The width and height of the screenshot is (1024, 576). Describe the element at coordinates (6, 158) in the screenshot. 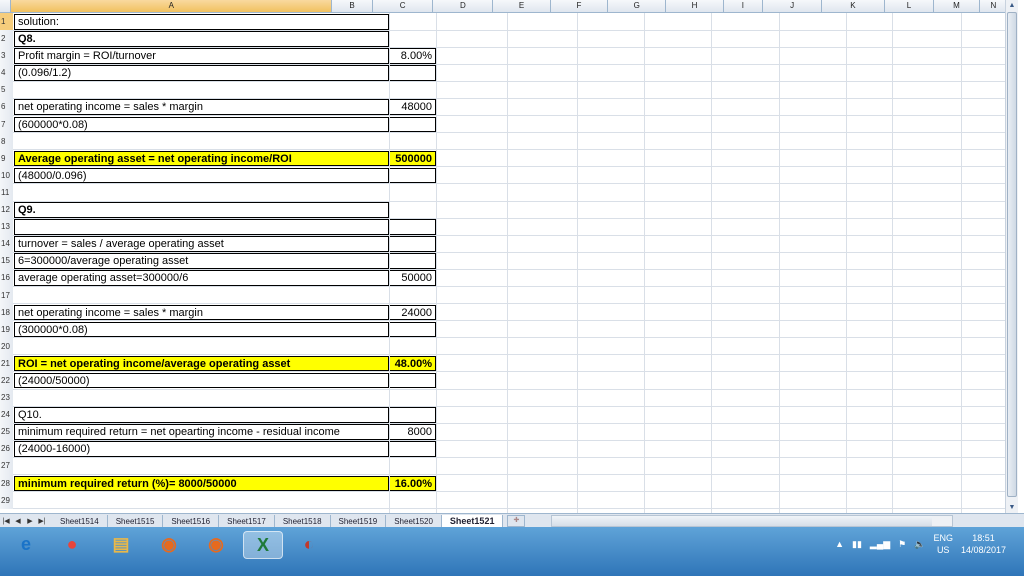

I see `row-number: 9` at that location.